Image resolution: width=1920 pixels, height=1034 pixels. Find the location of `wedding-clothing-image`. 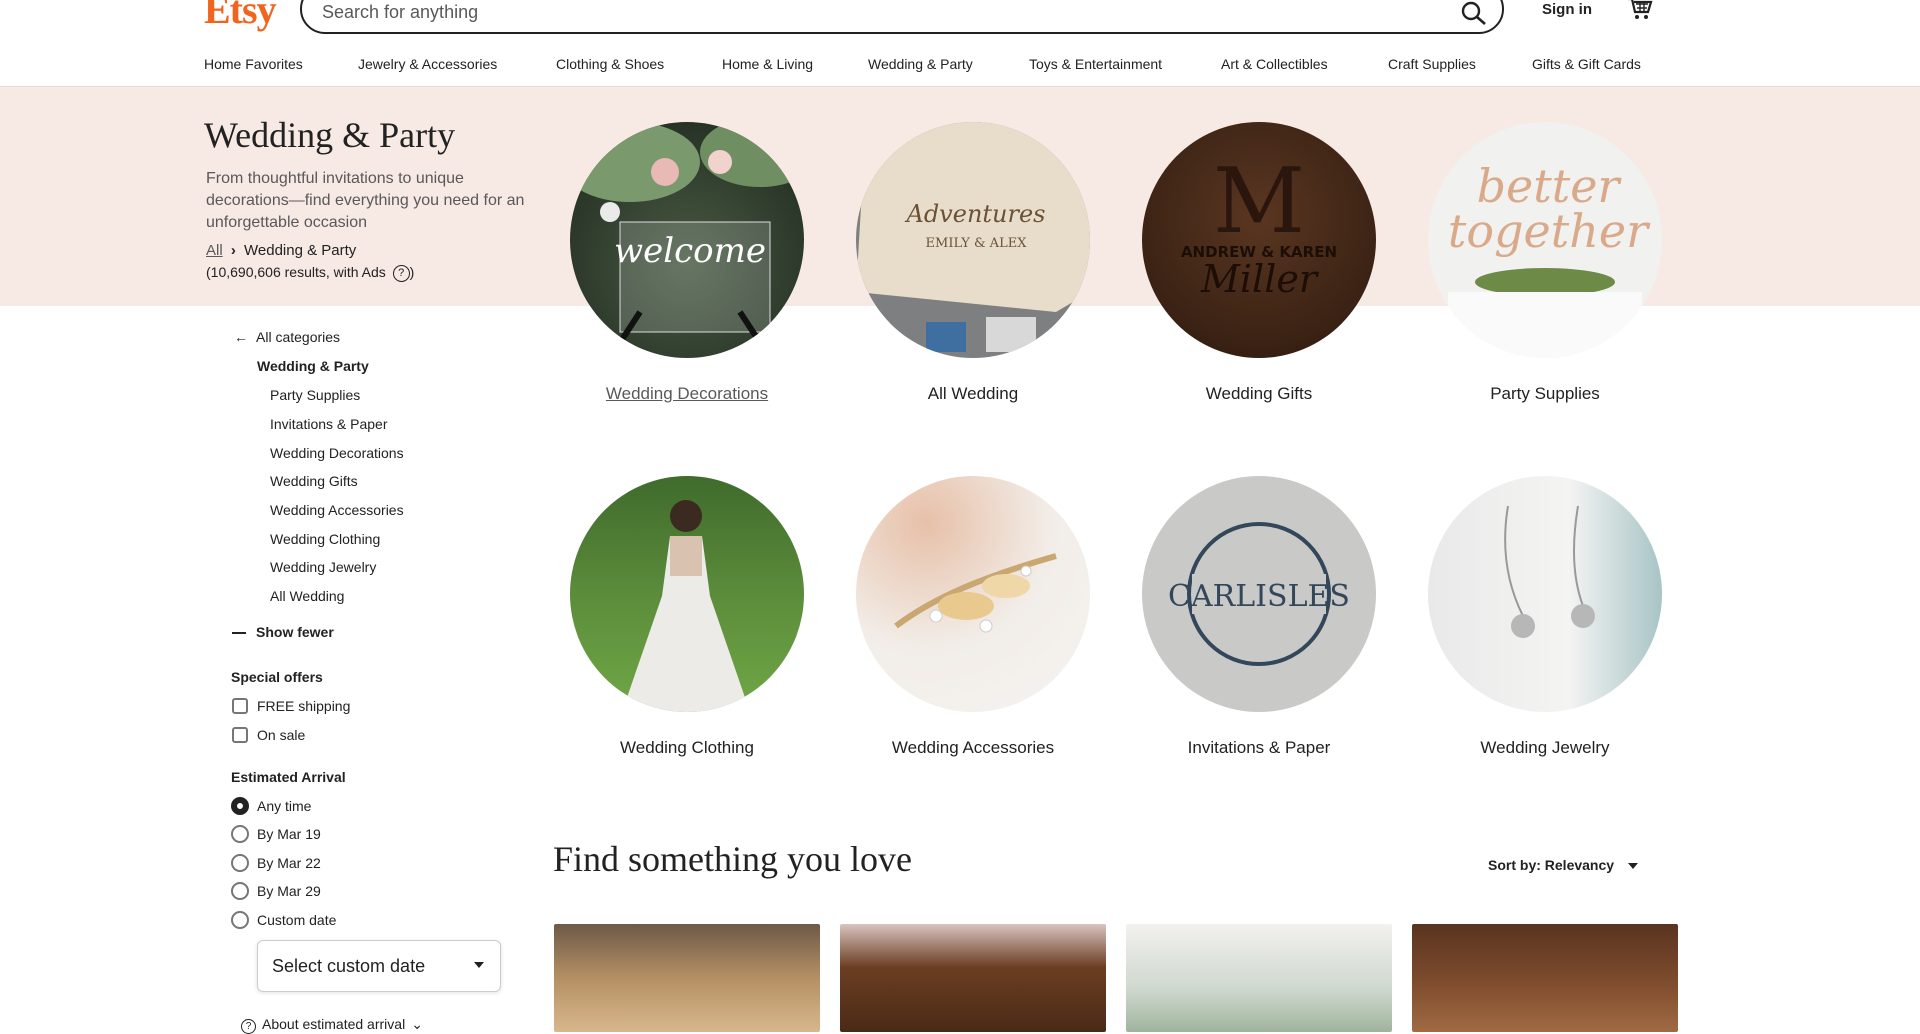

wedding-clothing-image is located at coordinates (687, 594).